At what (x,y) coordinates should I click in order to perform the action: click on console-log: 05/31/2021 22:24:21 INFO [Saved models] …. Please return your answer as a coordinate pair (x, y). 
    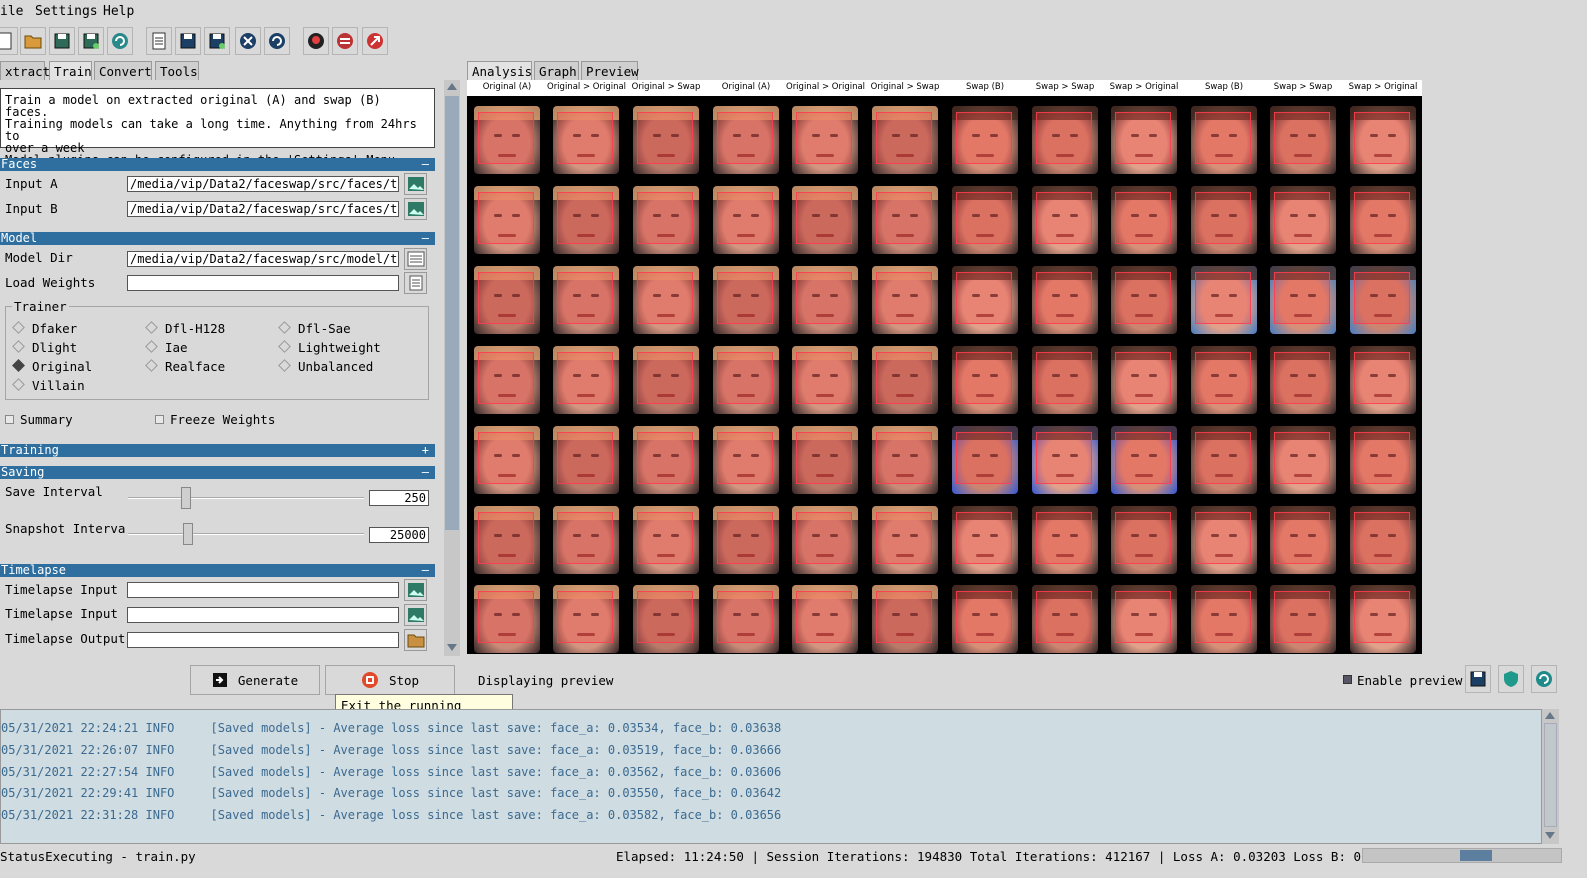
    Looking at the image, I should click on (771, 776).